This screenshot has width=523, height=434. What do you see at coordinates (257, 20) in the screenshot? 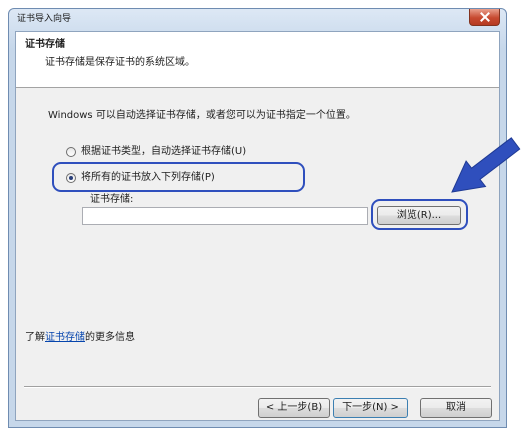
I see `title-bar: 证书导入向导` at bounding box center [257, 20].